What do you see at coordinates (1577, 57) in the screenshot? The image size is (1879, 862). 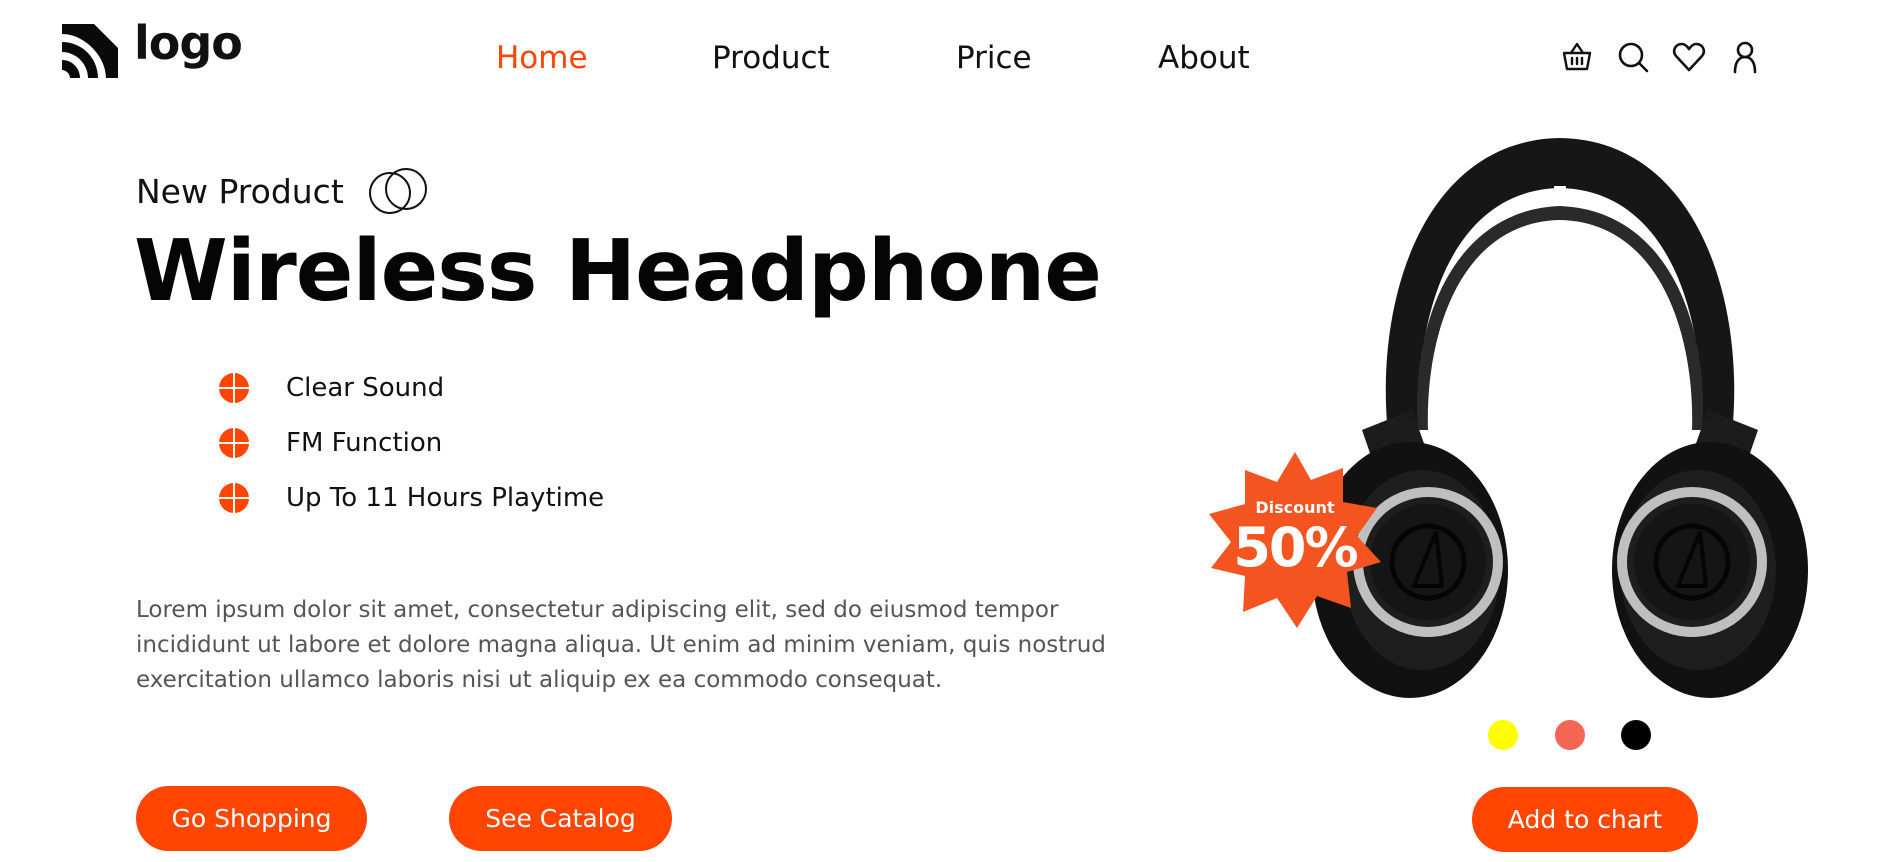 I see `basket-icon` at bounding box center [1577, 57].